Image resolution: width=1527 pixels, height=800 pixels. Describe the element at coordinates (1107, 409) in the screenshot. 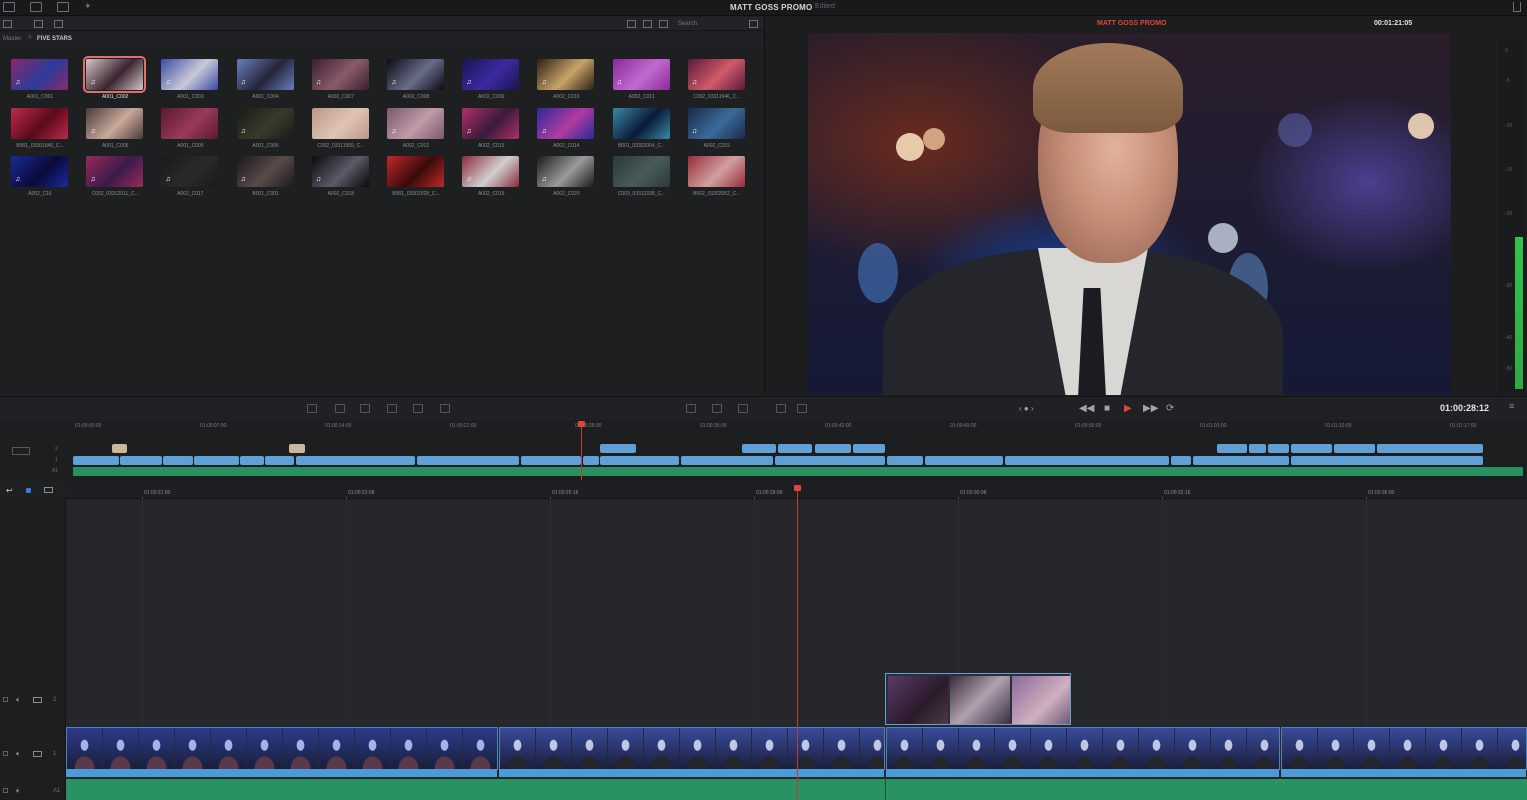

I see `stop-button: ■` at that location.